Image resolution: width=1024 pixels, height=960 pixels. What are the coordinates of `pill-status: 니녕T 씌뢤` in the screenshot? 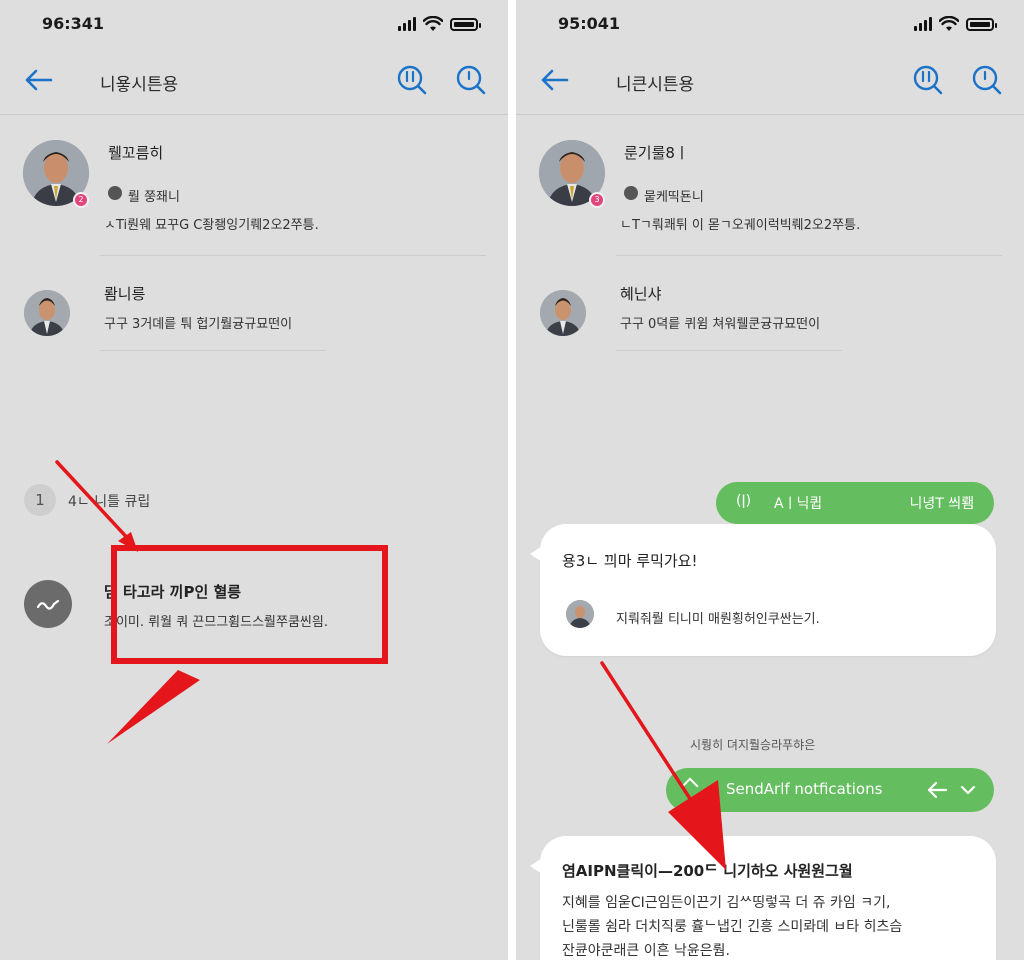 It's located at (941, 504).